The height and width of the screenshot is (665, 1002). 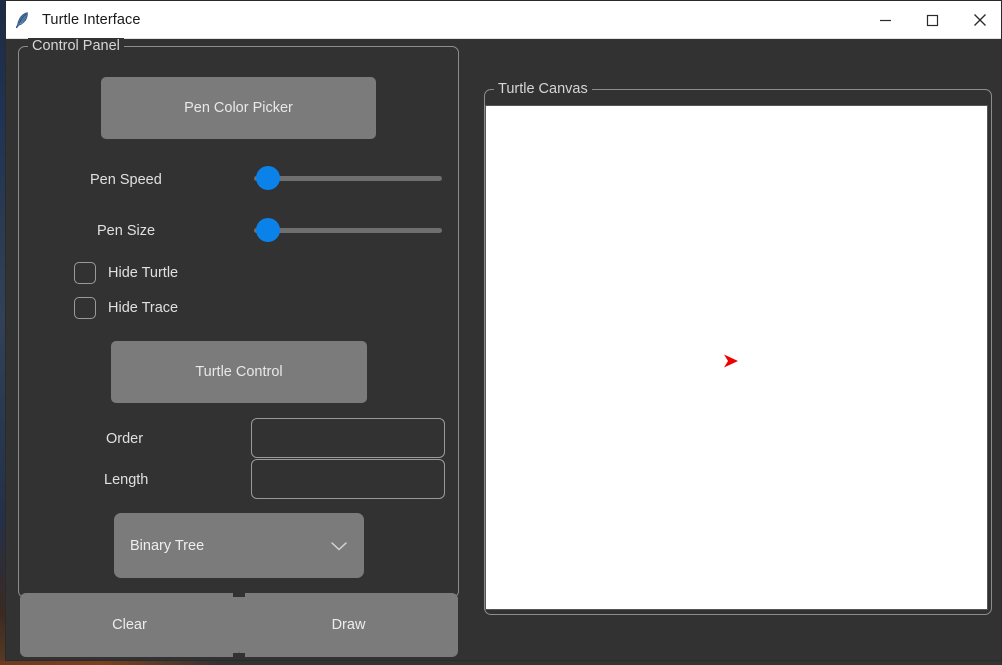 I want to click on minimize-icon, so click(x=885, y=20).